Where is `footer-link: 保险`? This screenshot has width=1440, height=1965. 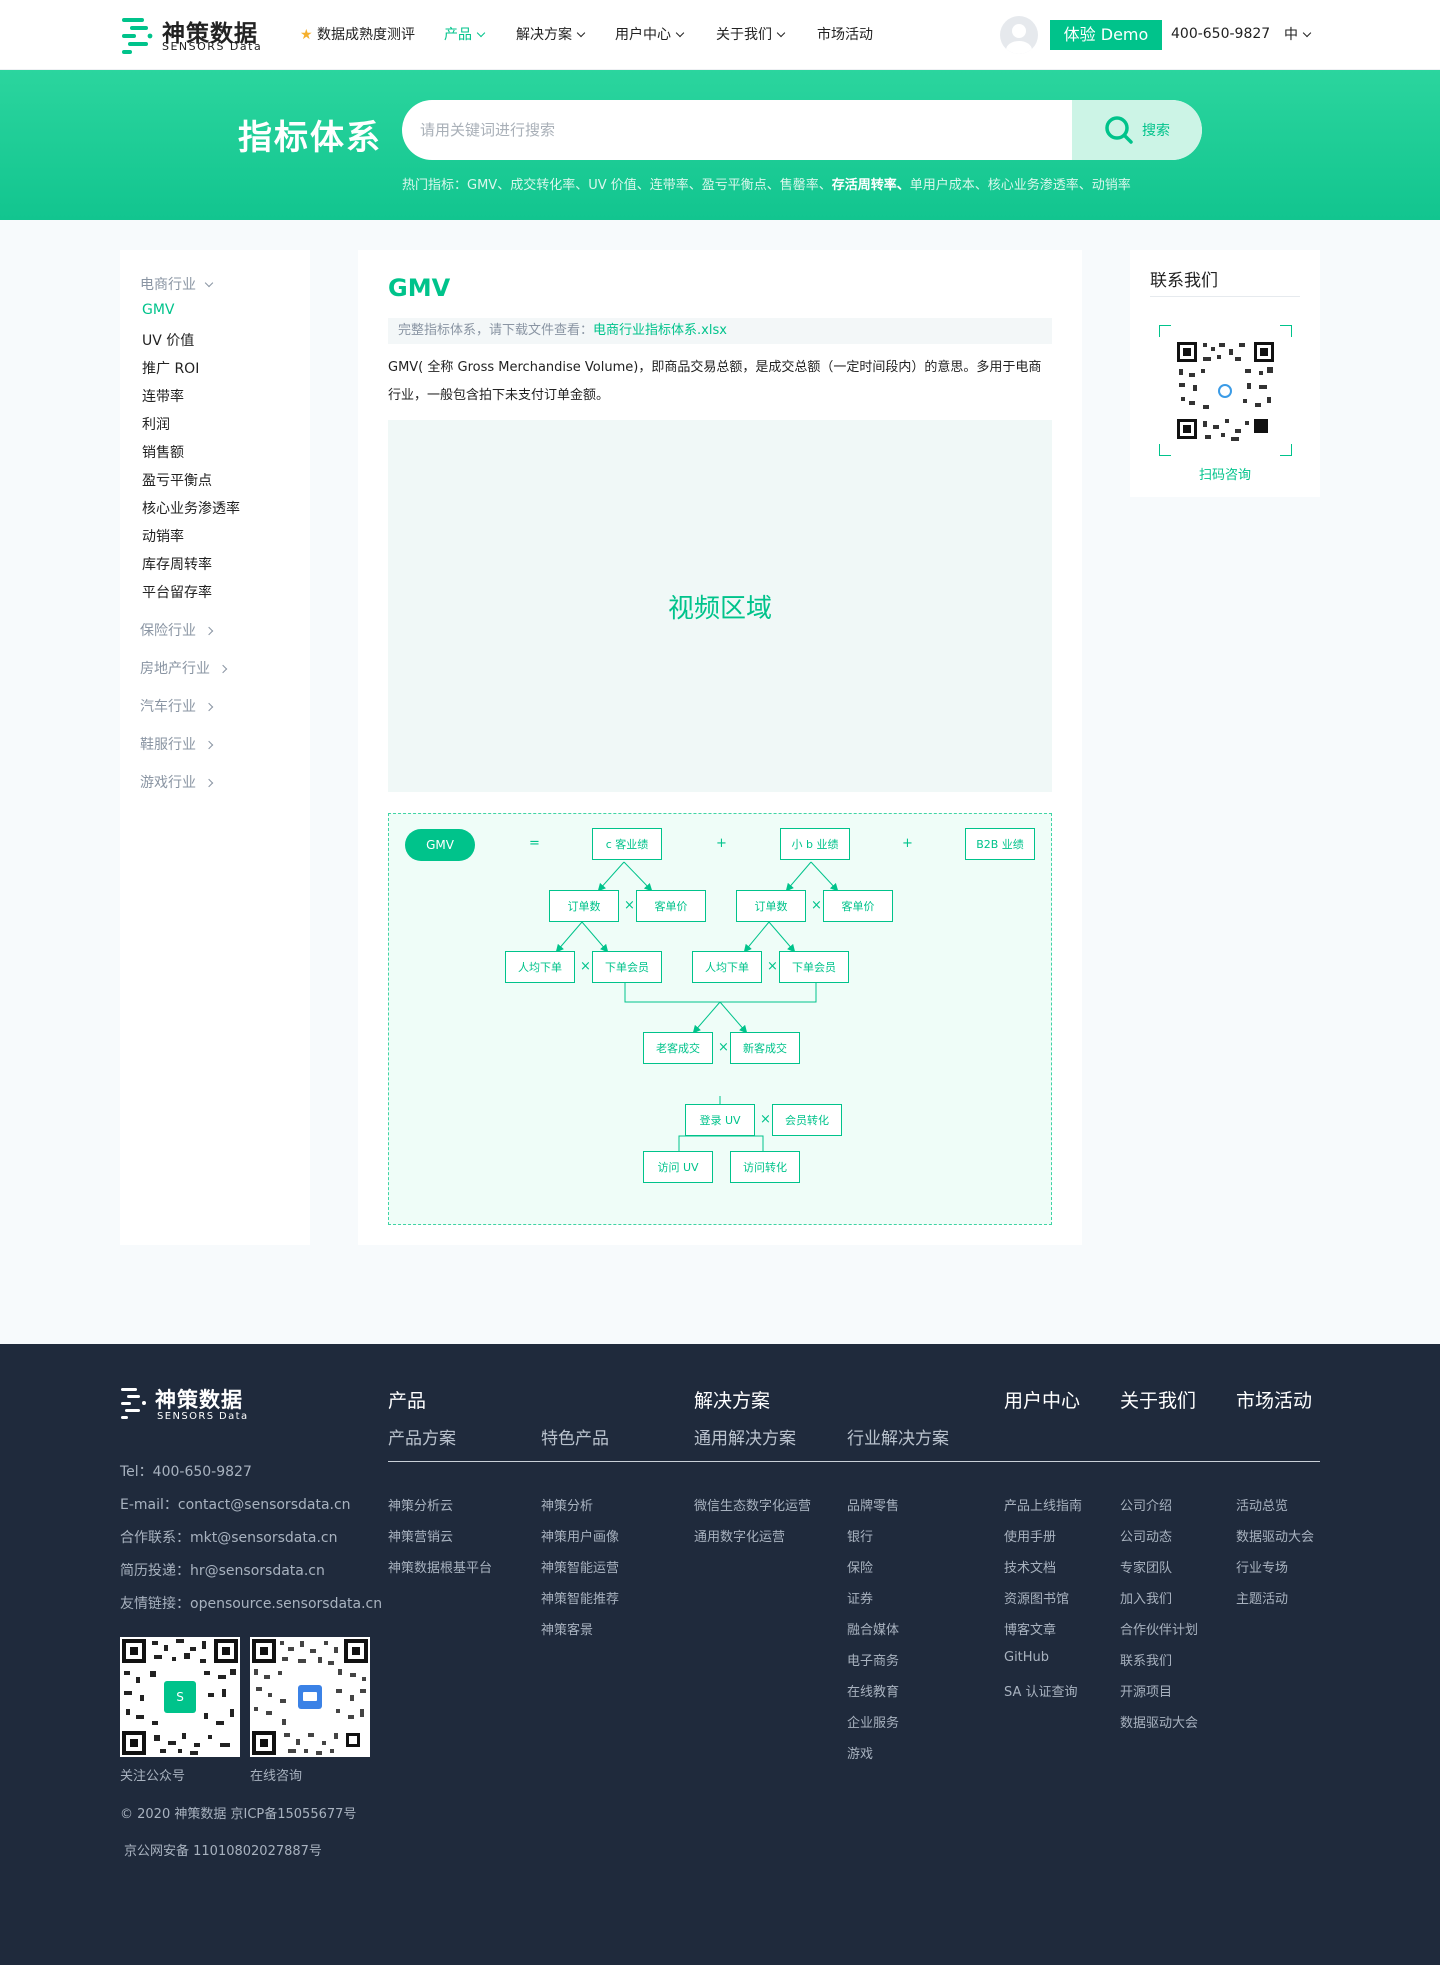 footer-link: 保险 is located at coordinates (860, 1566).